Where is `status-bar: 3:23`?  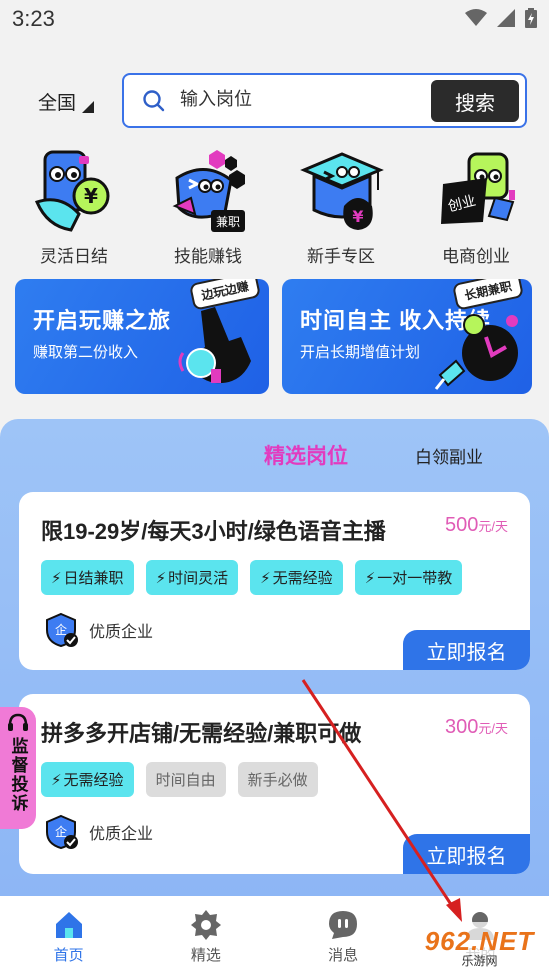
status-bar: 3:23 is located at coordinates (274, 20).